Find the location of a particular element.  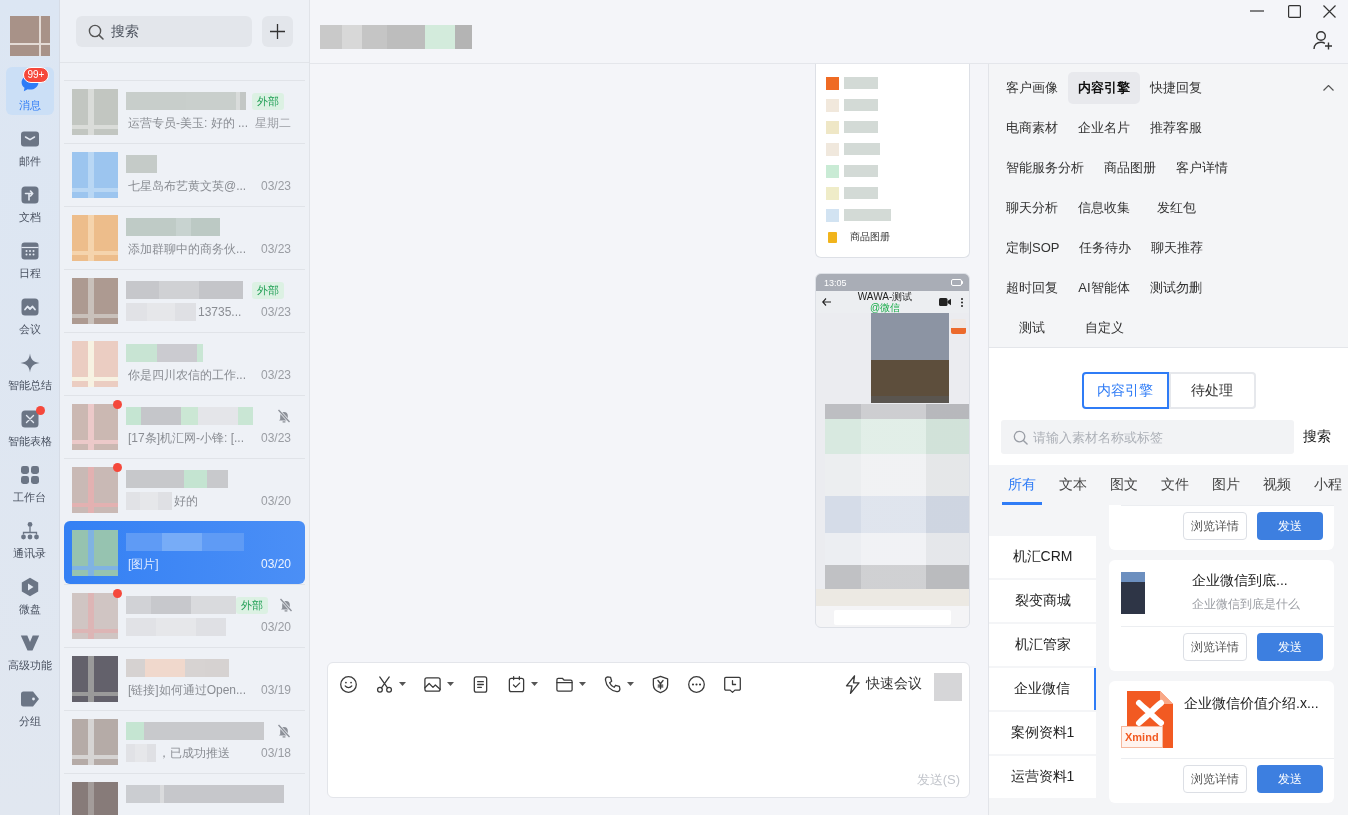

quick-meeting-button: 快速会议 is located at coordinates (883, 684).